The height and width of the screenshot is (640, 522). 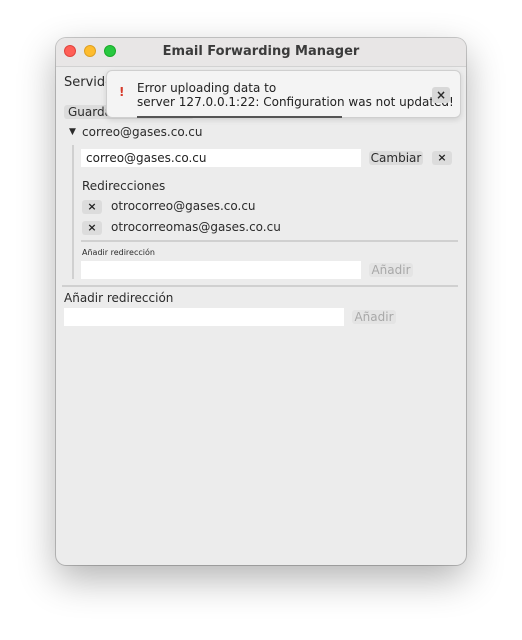 What do you see at coordinates (73, 212) in the screenshot?
I see `tree-indent-line` at bounding box center [73, 212].